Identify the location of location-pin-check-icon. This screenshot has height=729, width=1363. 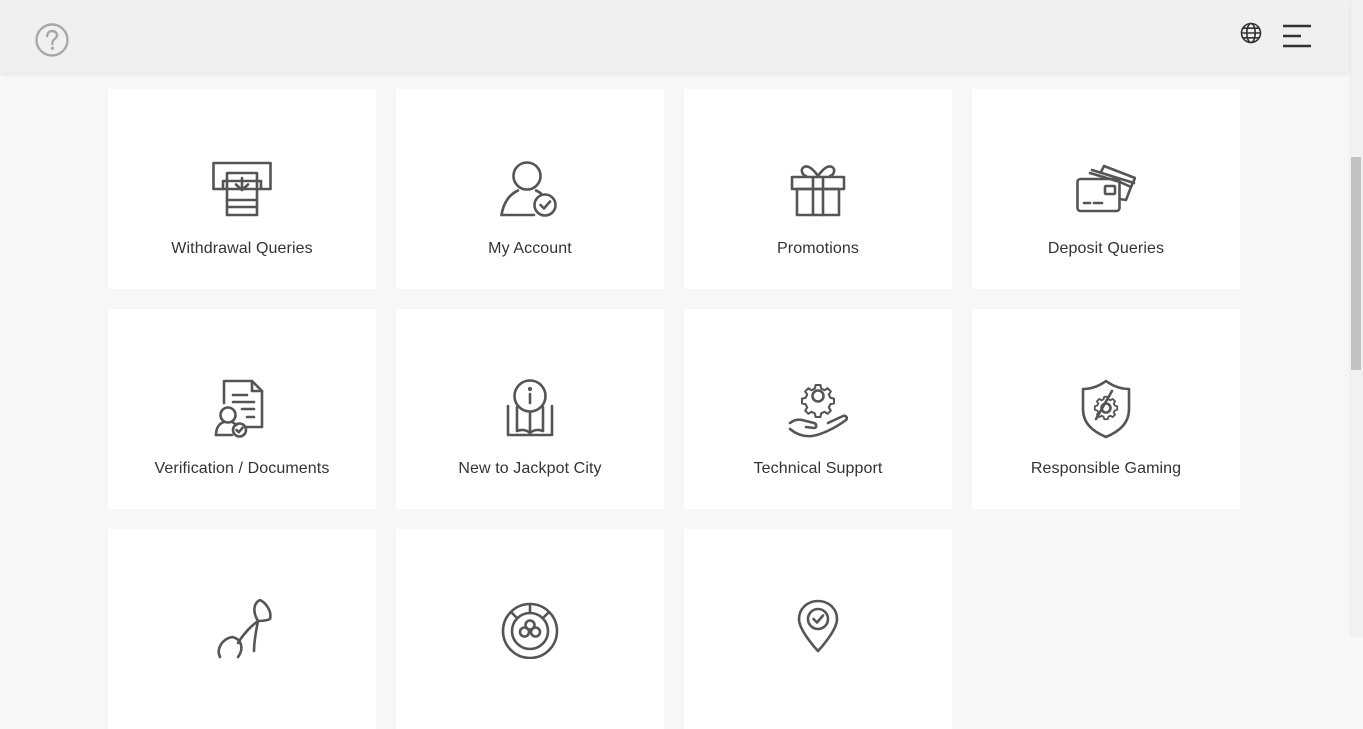
(818, 629).